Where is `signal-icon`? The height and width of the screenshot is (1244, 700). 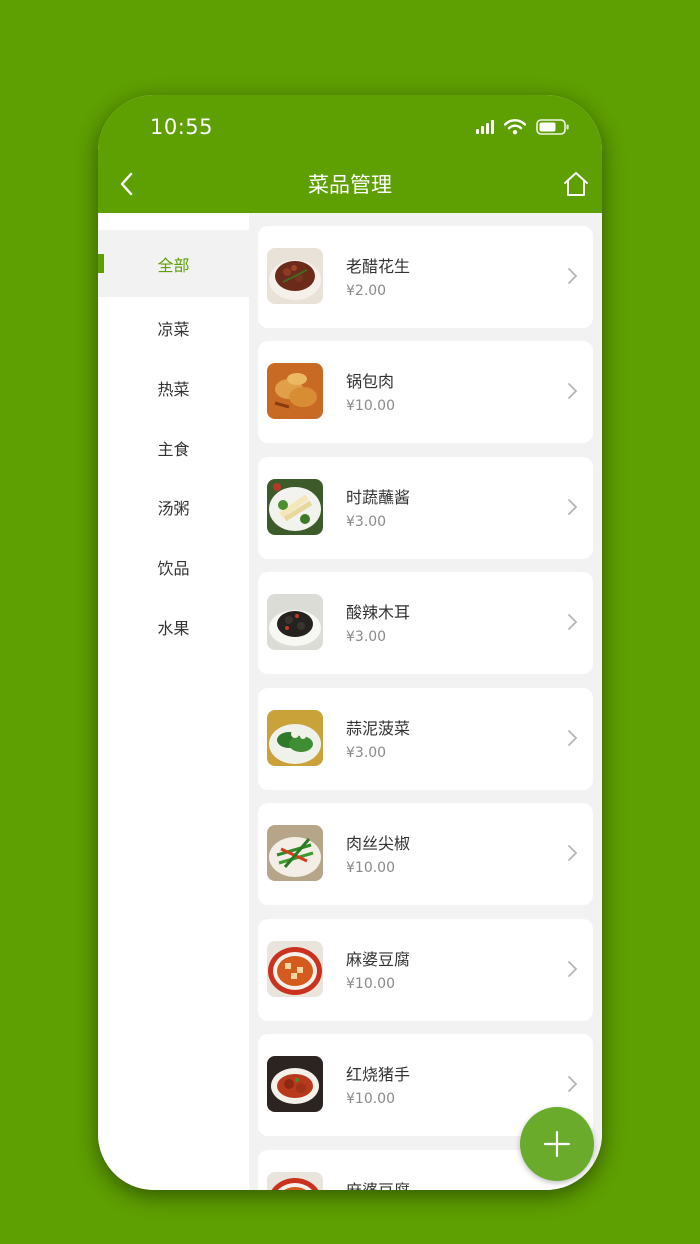 signal-icon is located at coordinates (485, 127).